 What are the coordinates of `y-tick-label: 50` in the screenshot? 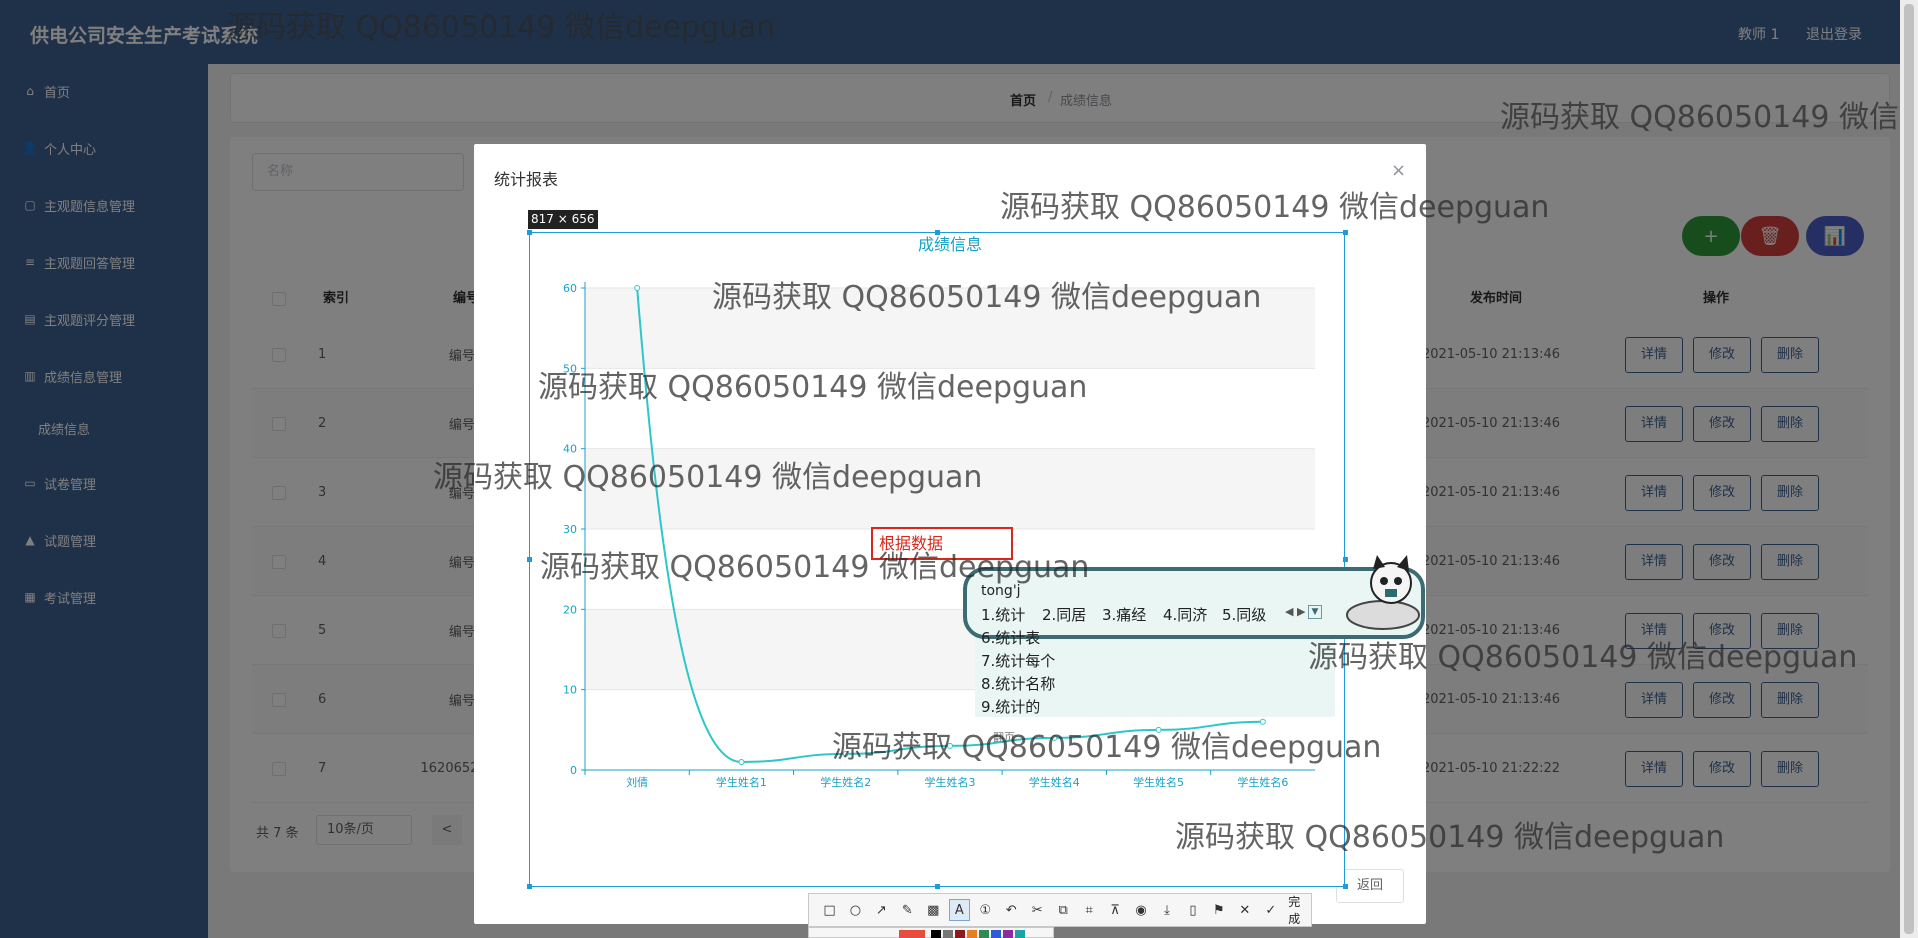 It's located at (570, 368).